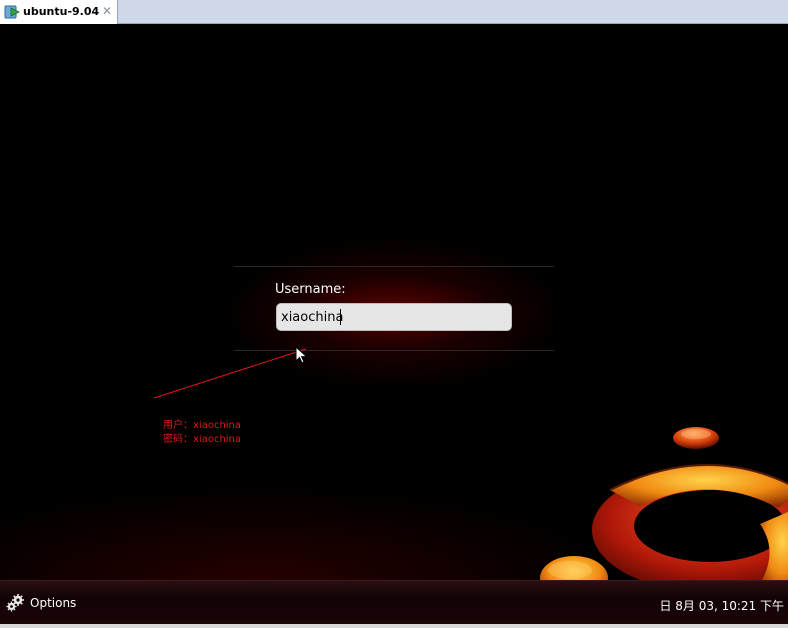 The image size is (788, 628). I want to click on bottom-panel: Options 日 8月 03, 10:21 下午, so click(394, 602).